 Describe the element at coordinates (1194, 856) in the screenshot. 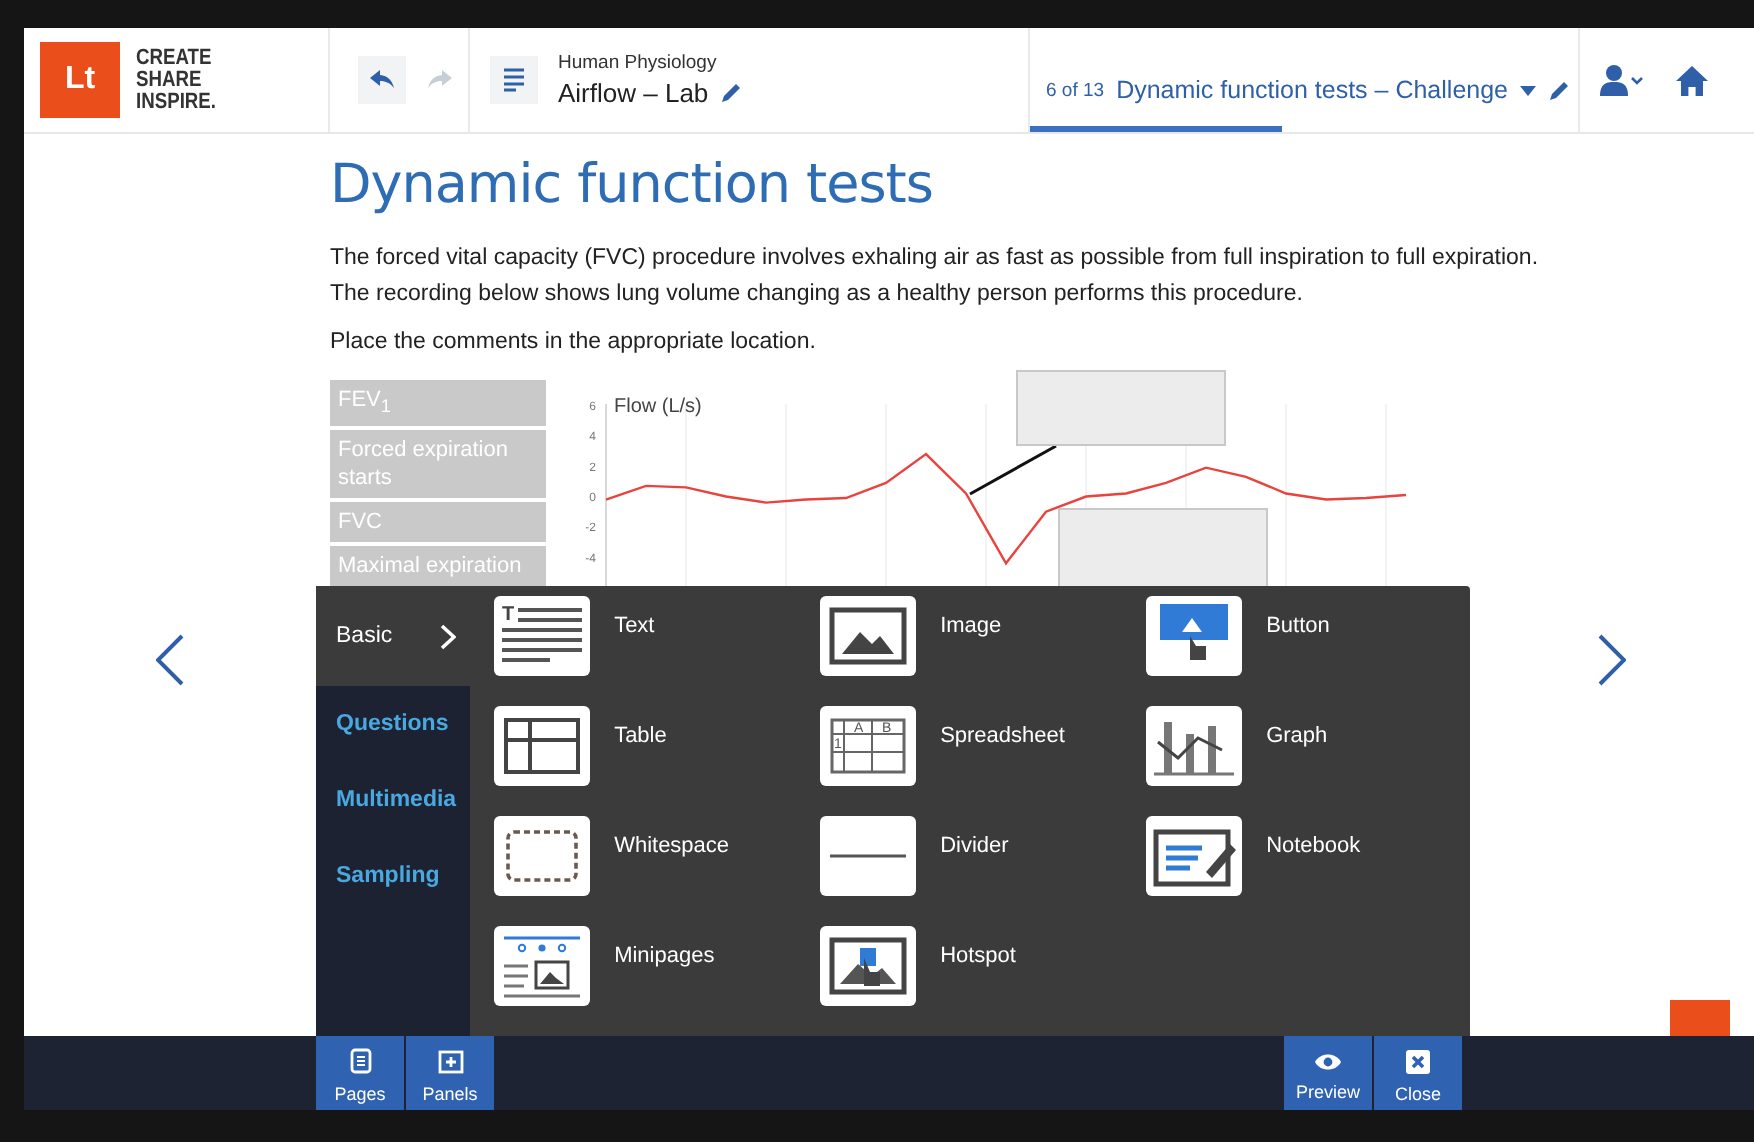

I see `notebook-tile` at that location.